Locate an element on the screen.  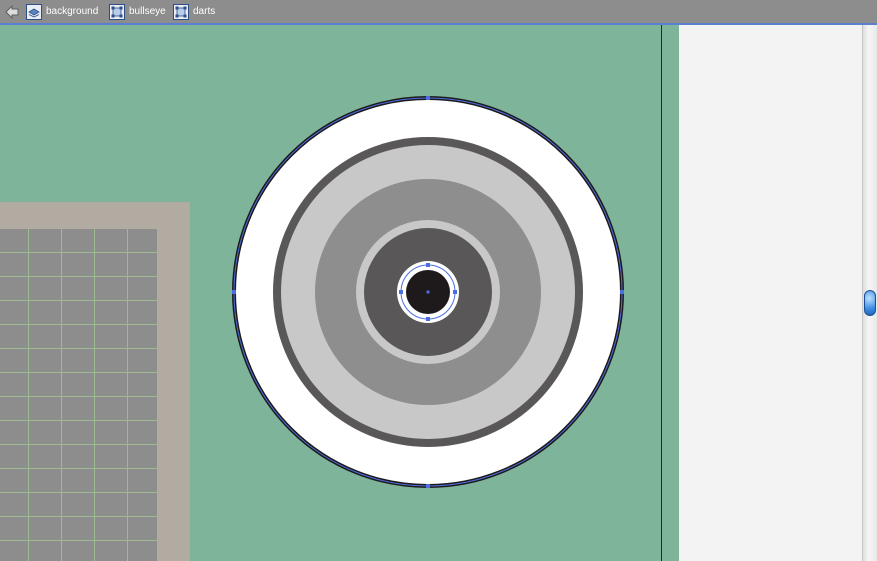
scrollbar-thumb is located at coordinates (870, 303).